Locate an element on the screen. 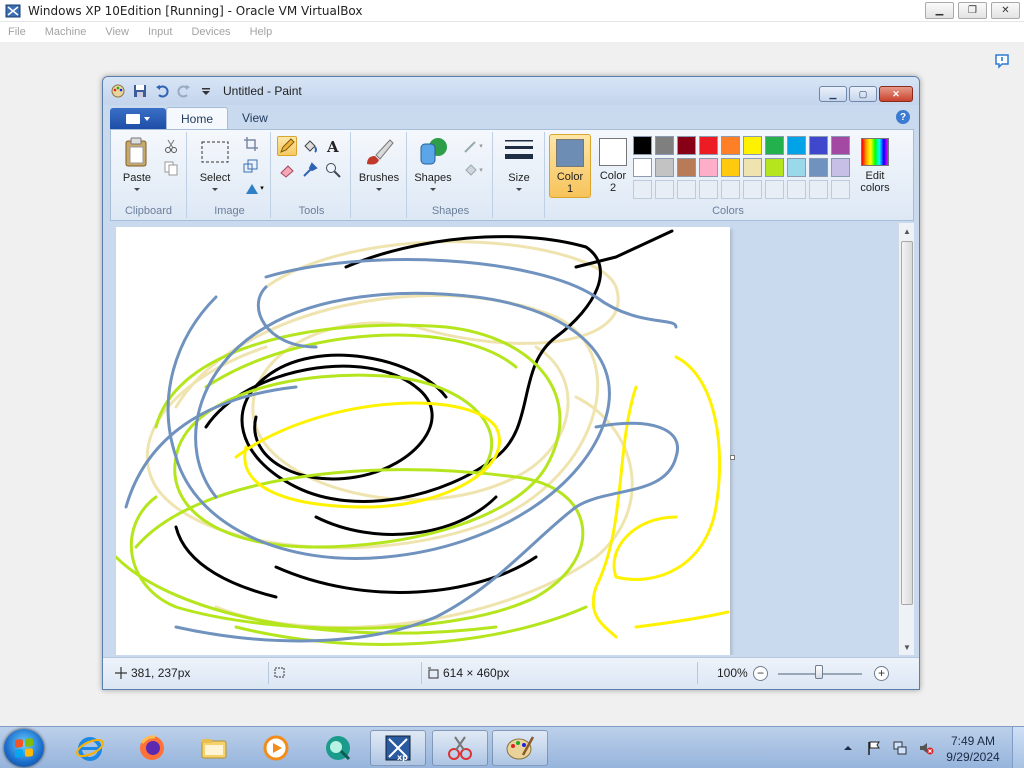  zoom-in-button: + is located at coordinates (881, 673).